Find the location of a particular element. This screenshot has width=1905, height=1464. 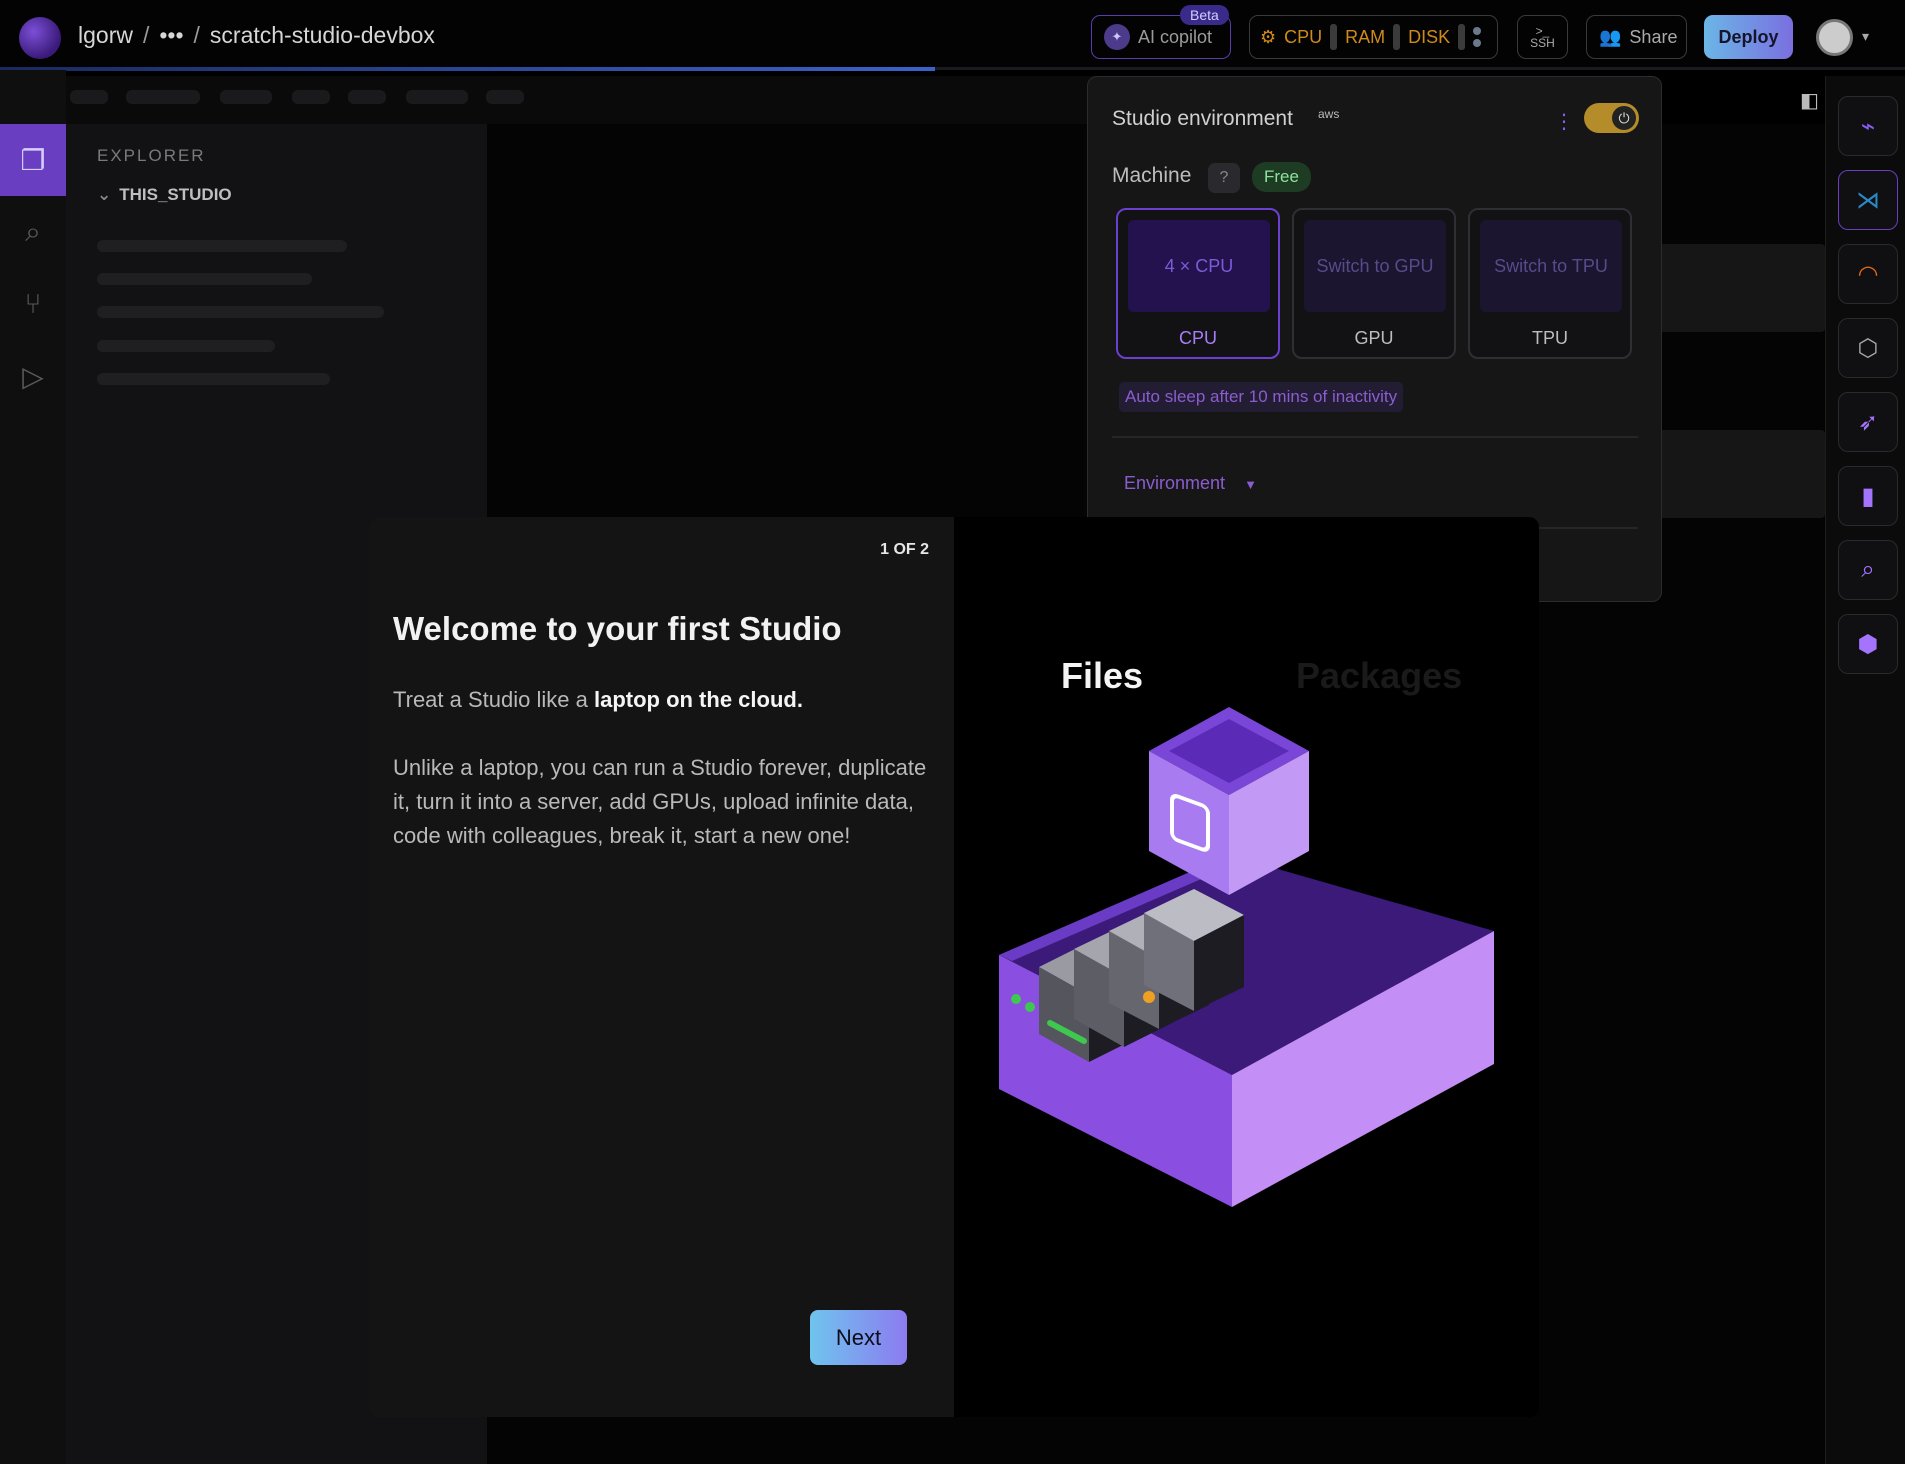

users-icon: 👥 is located at coordinates (1610, 36).